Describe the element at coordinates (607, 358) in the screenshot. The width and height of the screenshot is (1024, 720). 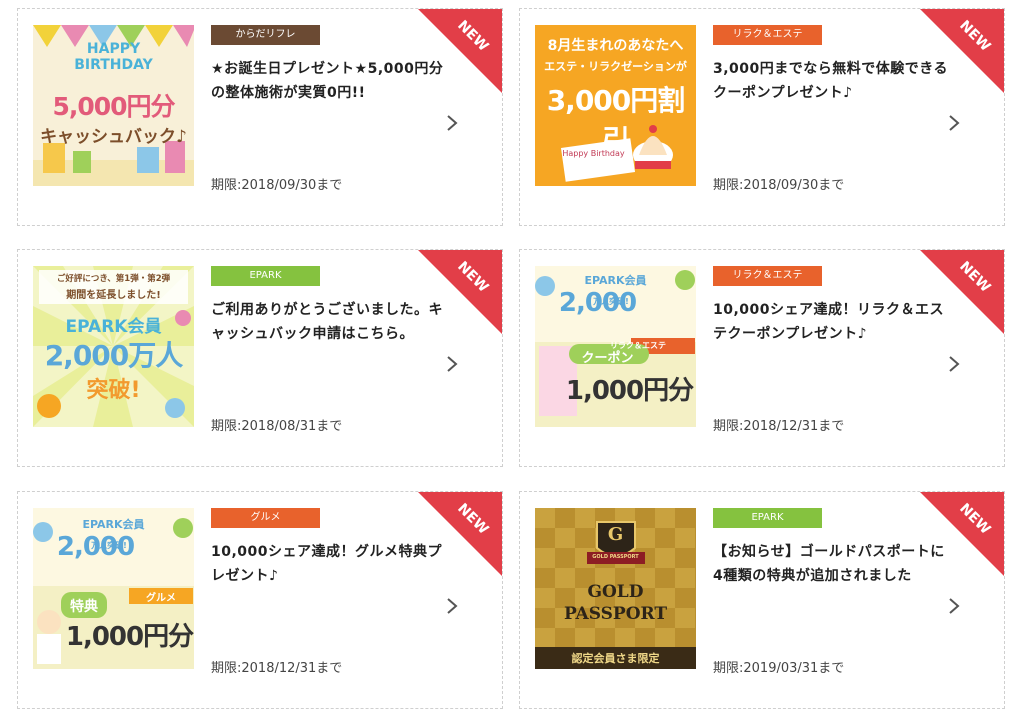
I see `image-text: クーポン` at that location.